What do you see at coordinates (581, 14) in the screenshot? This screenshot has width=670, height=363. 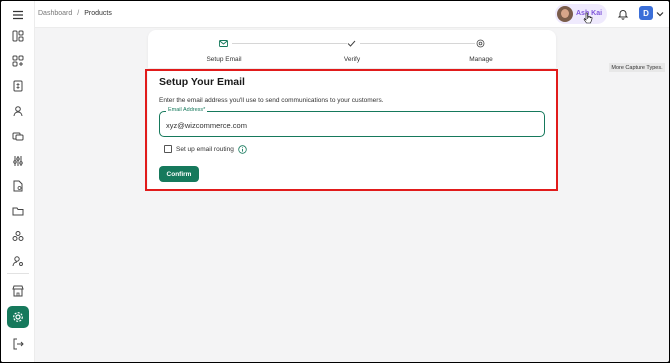 I see `user-profile-pill: Ash Kai` at bounding box center [581, 14].